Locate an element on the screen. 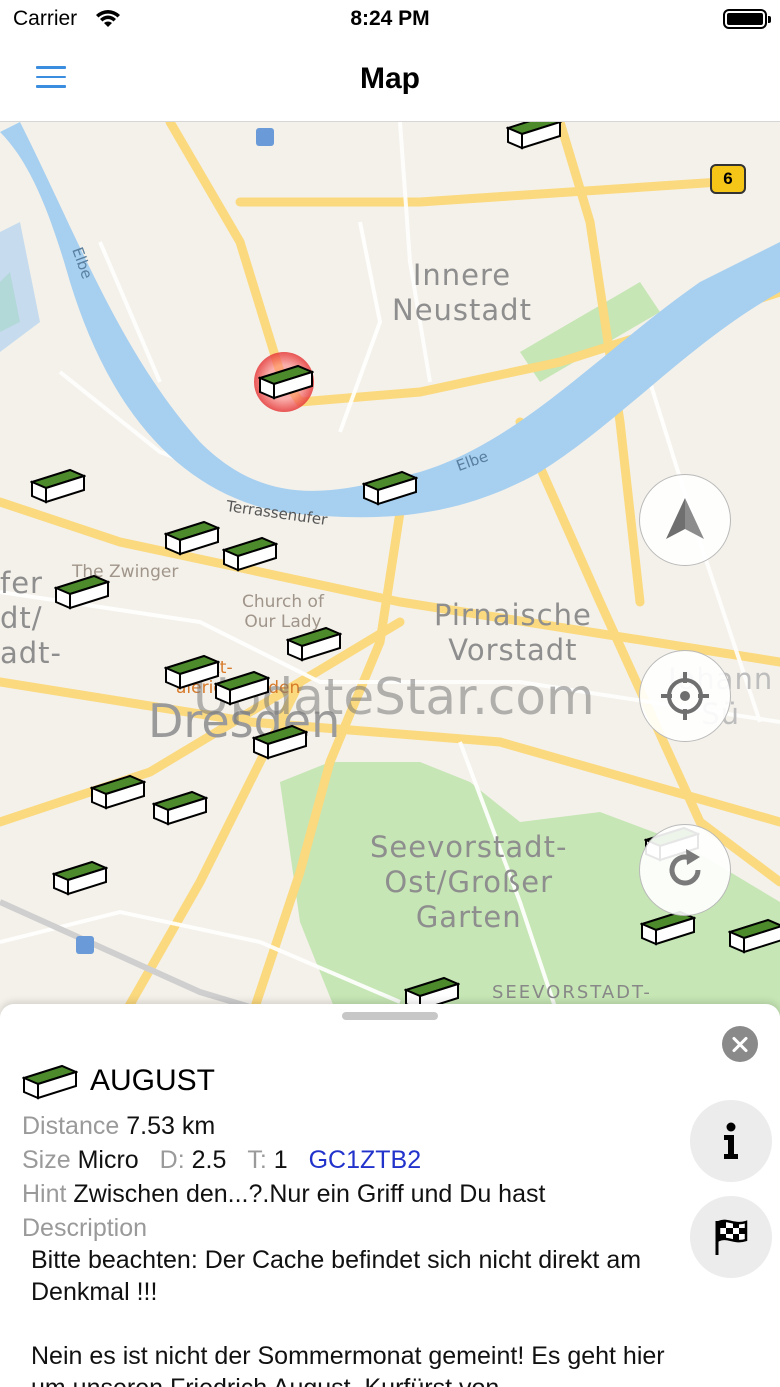 The width and height of the screenshot is (780, 1387). distance-value: 7.53 km is located at coordinates (171, 1126).